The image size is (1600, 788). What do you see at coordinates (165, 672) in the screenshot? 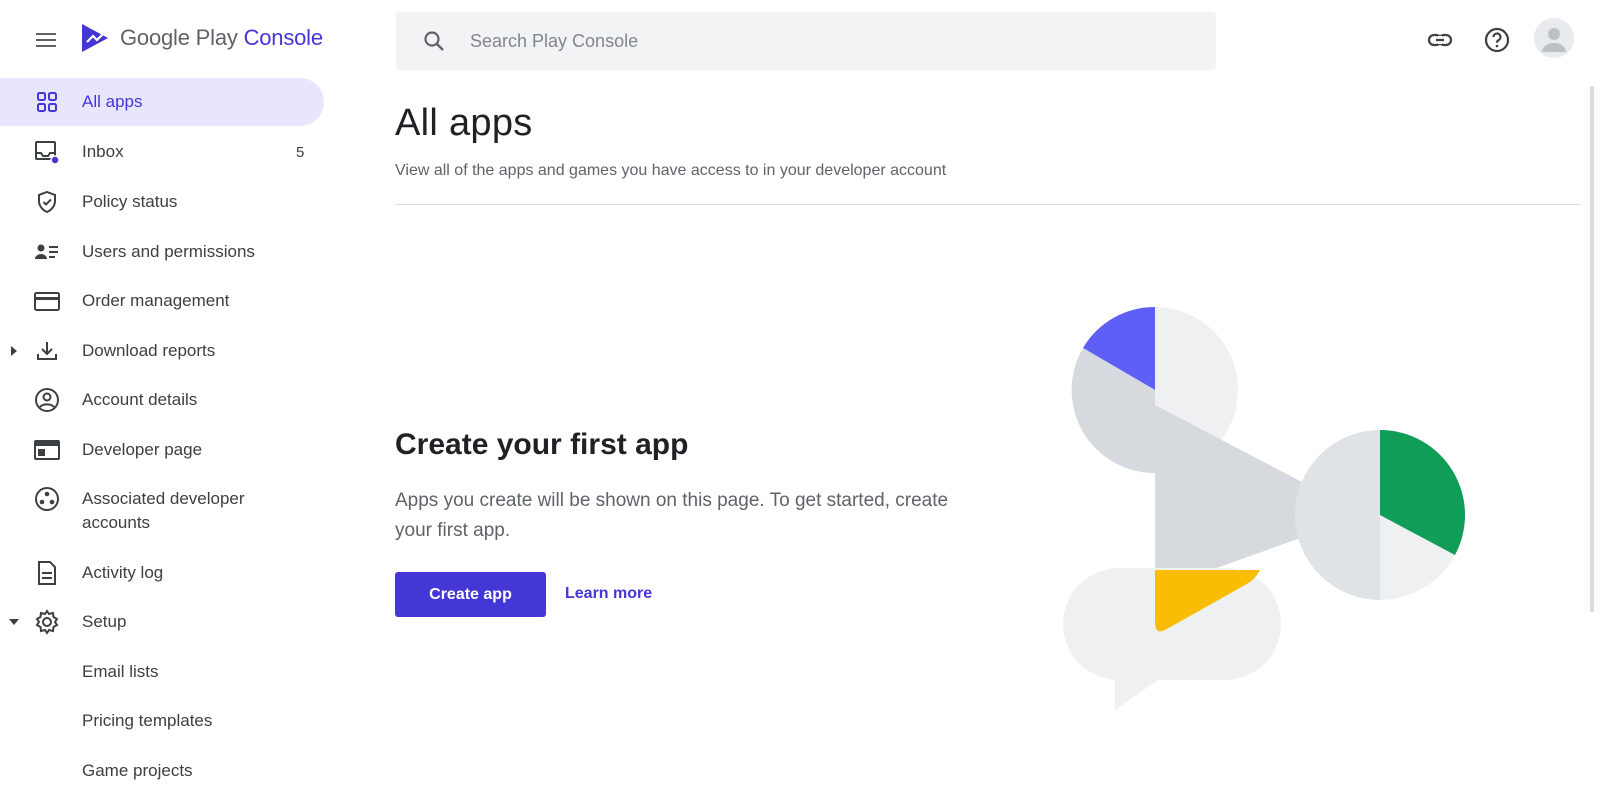
I see `sidebar-item-email-lists: Email lists` at bounding box center [165, 672].